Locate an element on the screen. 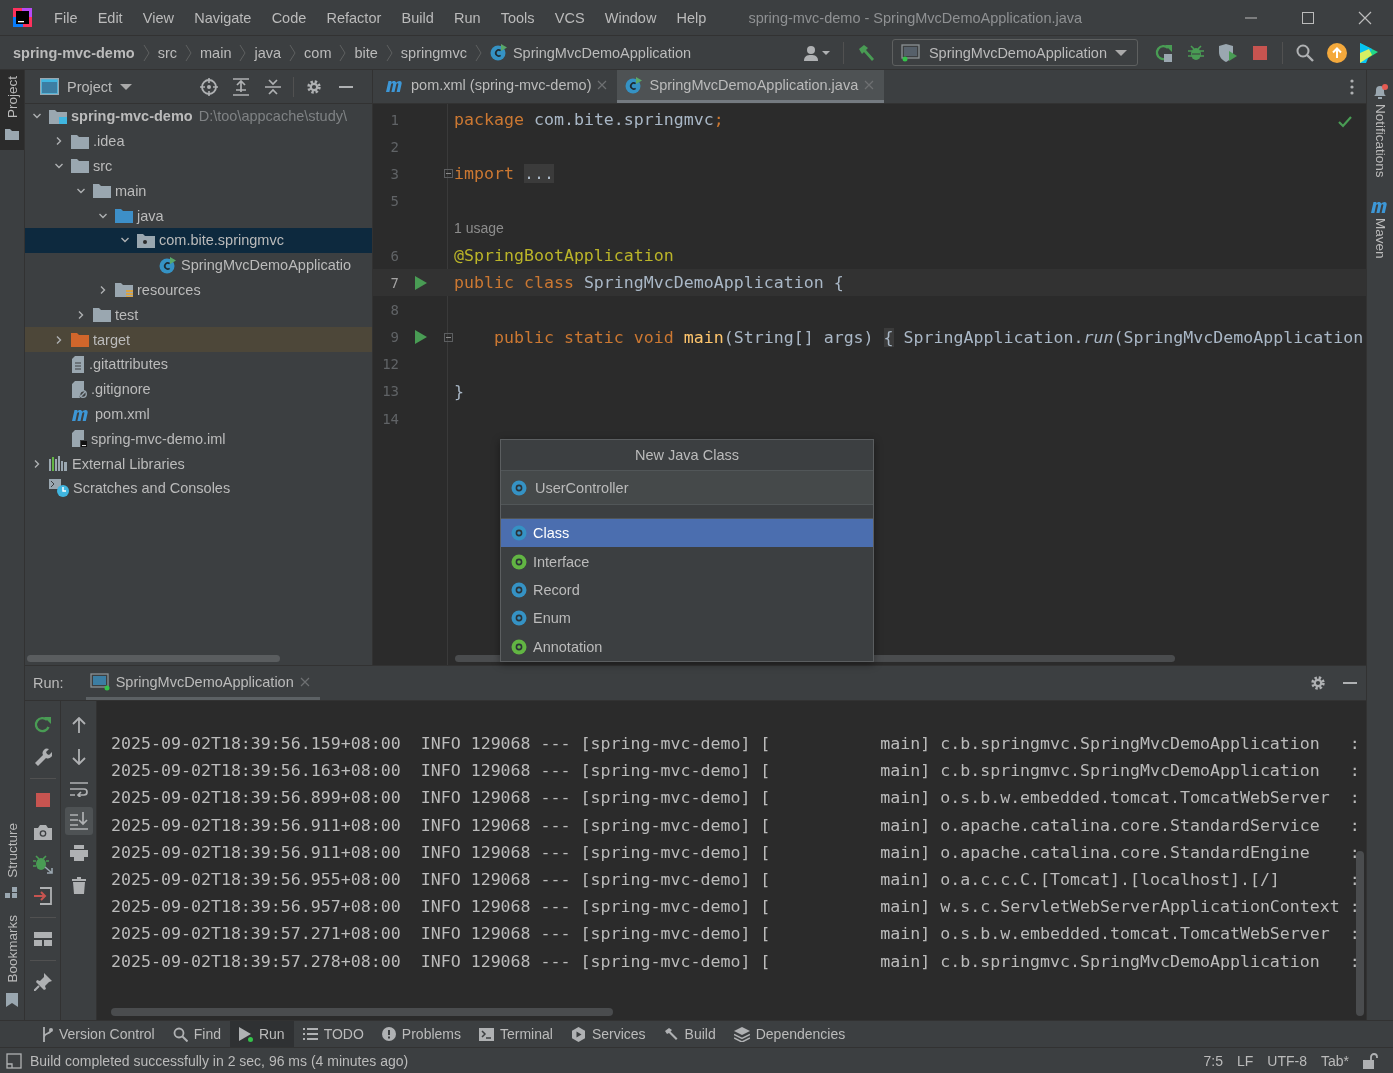  dropdown-caret-icon is located at coordinates (126, 86).